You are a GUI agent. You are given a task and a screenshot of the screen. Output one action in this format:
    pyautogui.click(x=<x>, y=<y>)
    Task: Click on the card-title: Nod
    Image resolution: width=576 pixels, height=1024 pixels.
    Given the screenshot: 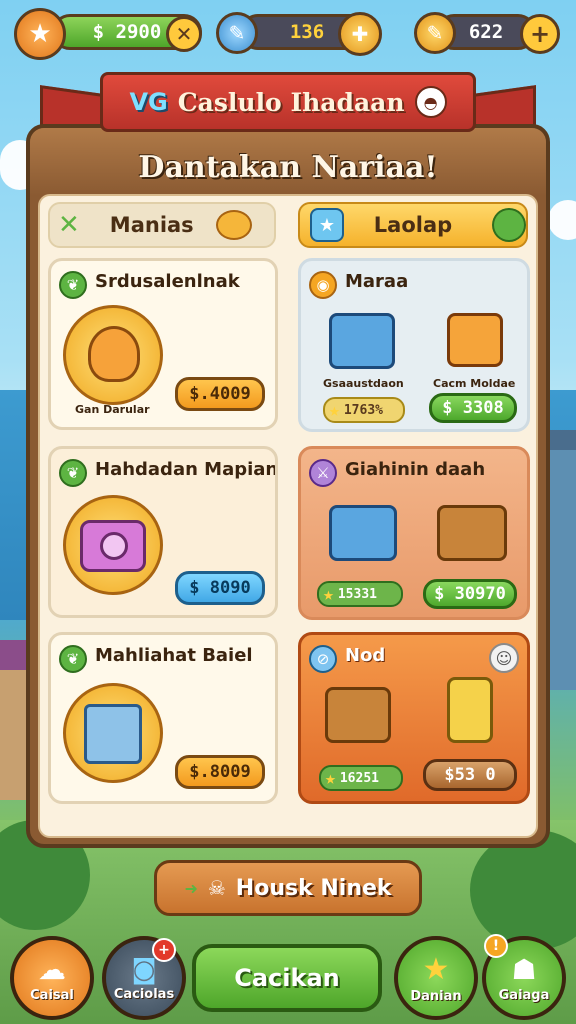 What is the action you would take?
    pyautogui.click(x=365, y=655)
    